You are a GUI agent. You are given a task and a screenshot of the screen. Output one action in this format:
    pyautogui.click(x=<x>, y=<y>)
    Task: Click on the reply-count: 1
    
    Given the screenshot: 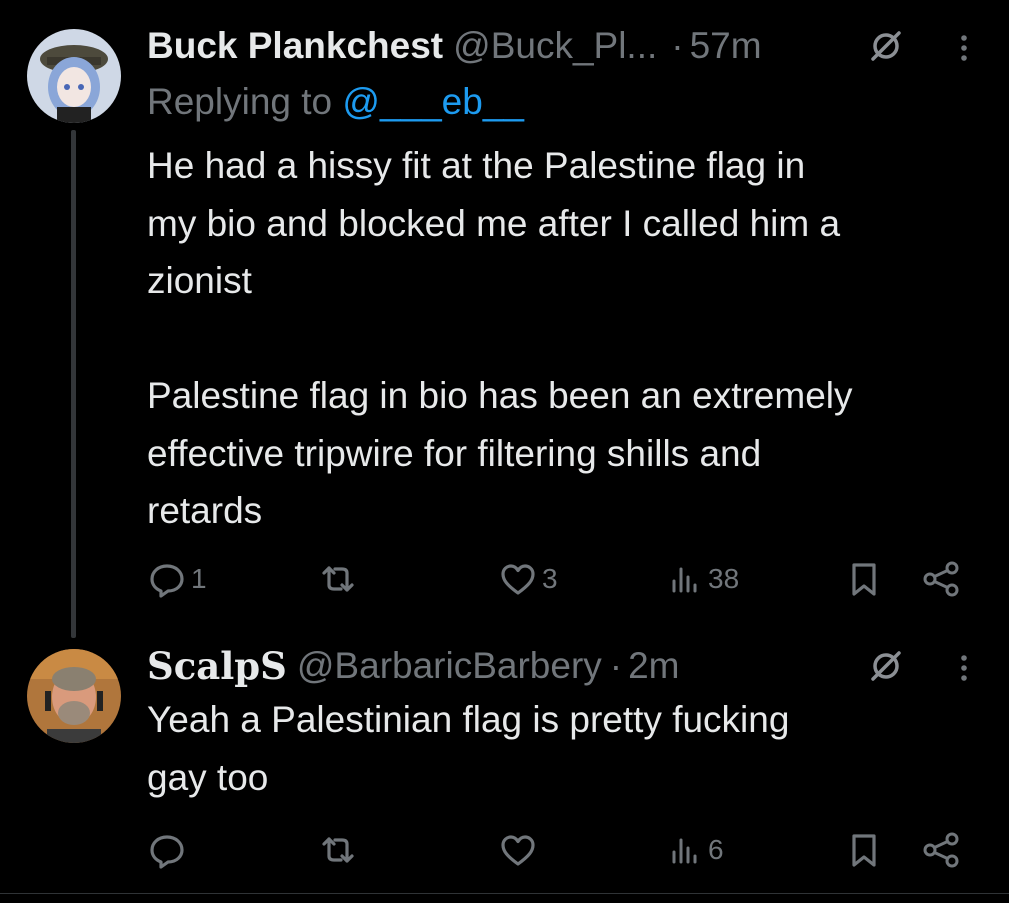 What is the action you would take?
    pyautogui.click(x=199, y=578)
    